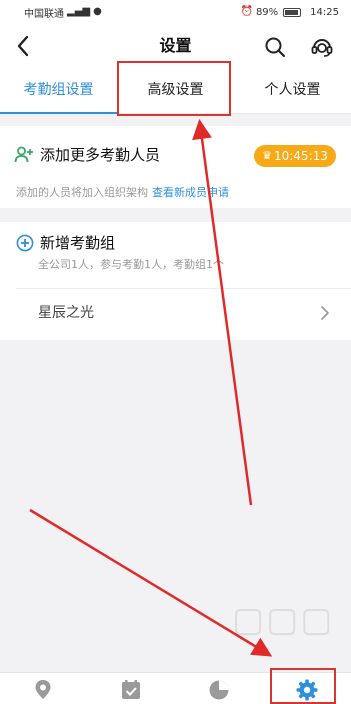 This screenshot has height=704, width=351. I want to click on carrier-label: 中国联通, so click(44, 14).